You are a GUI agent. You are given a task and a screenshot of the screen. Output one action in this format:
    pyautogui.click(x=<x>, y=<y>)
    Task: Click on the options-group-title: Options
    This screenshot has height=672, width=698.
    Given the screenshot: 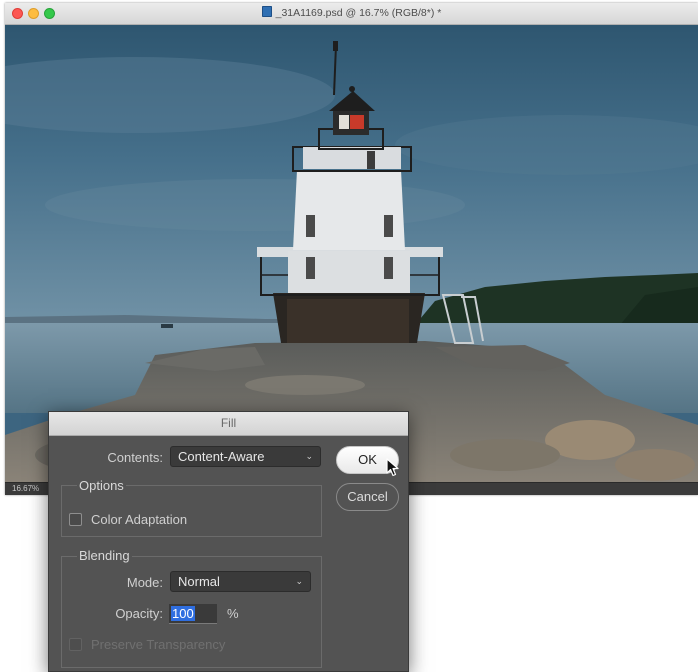 What is the action you would take?
    pyautogui.click(x=101, y=485)
    